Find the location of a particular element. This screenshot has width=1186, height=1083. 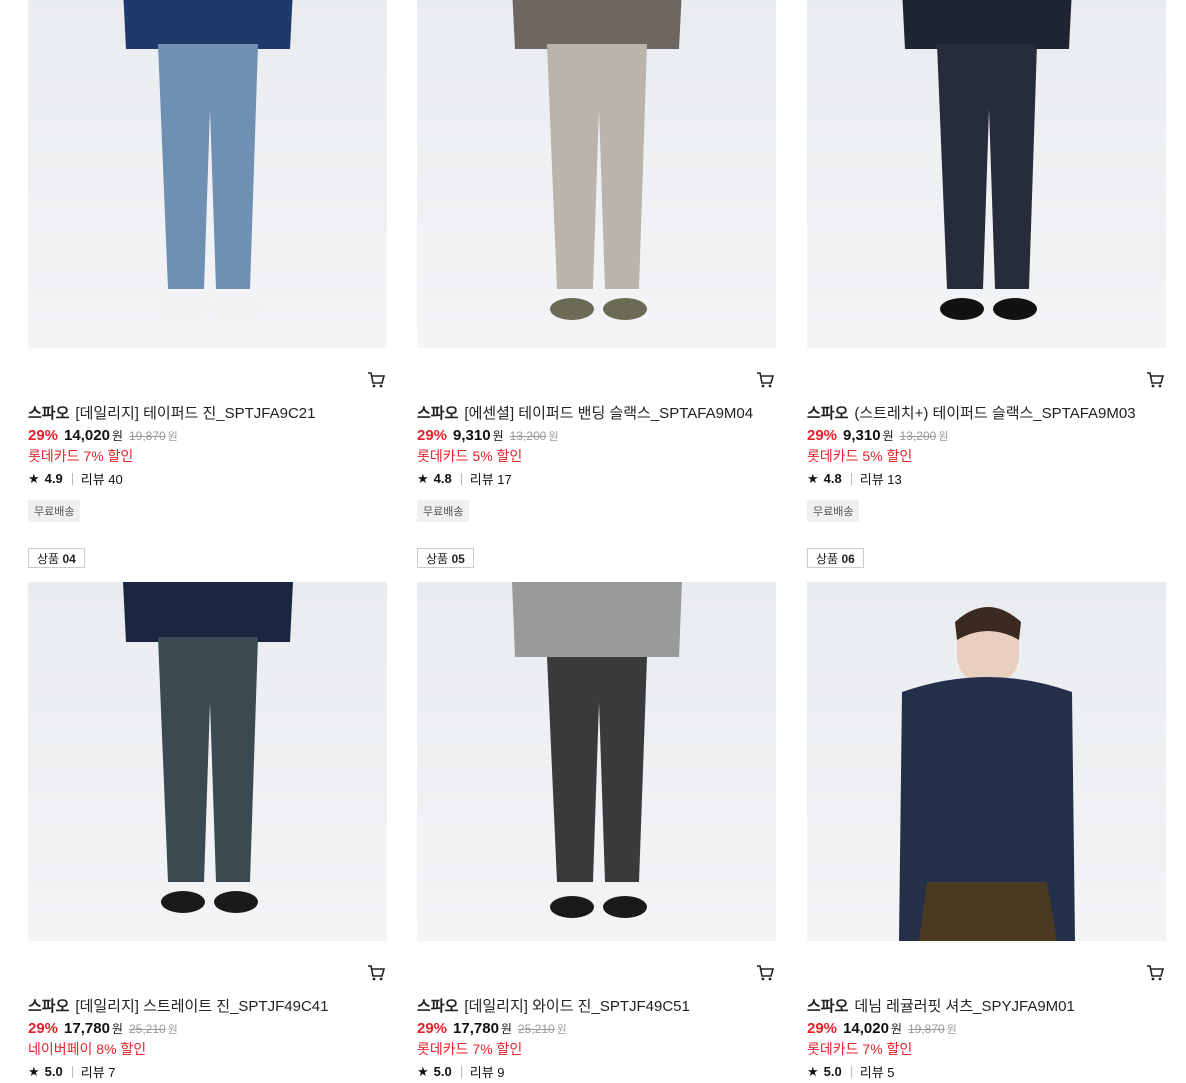

shipping-badge: 무료배송 is located at coordinates (54, 511).